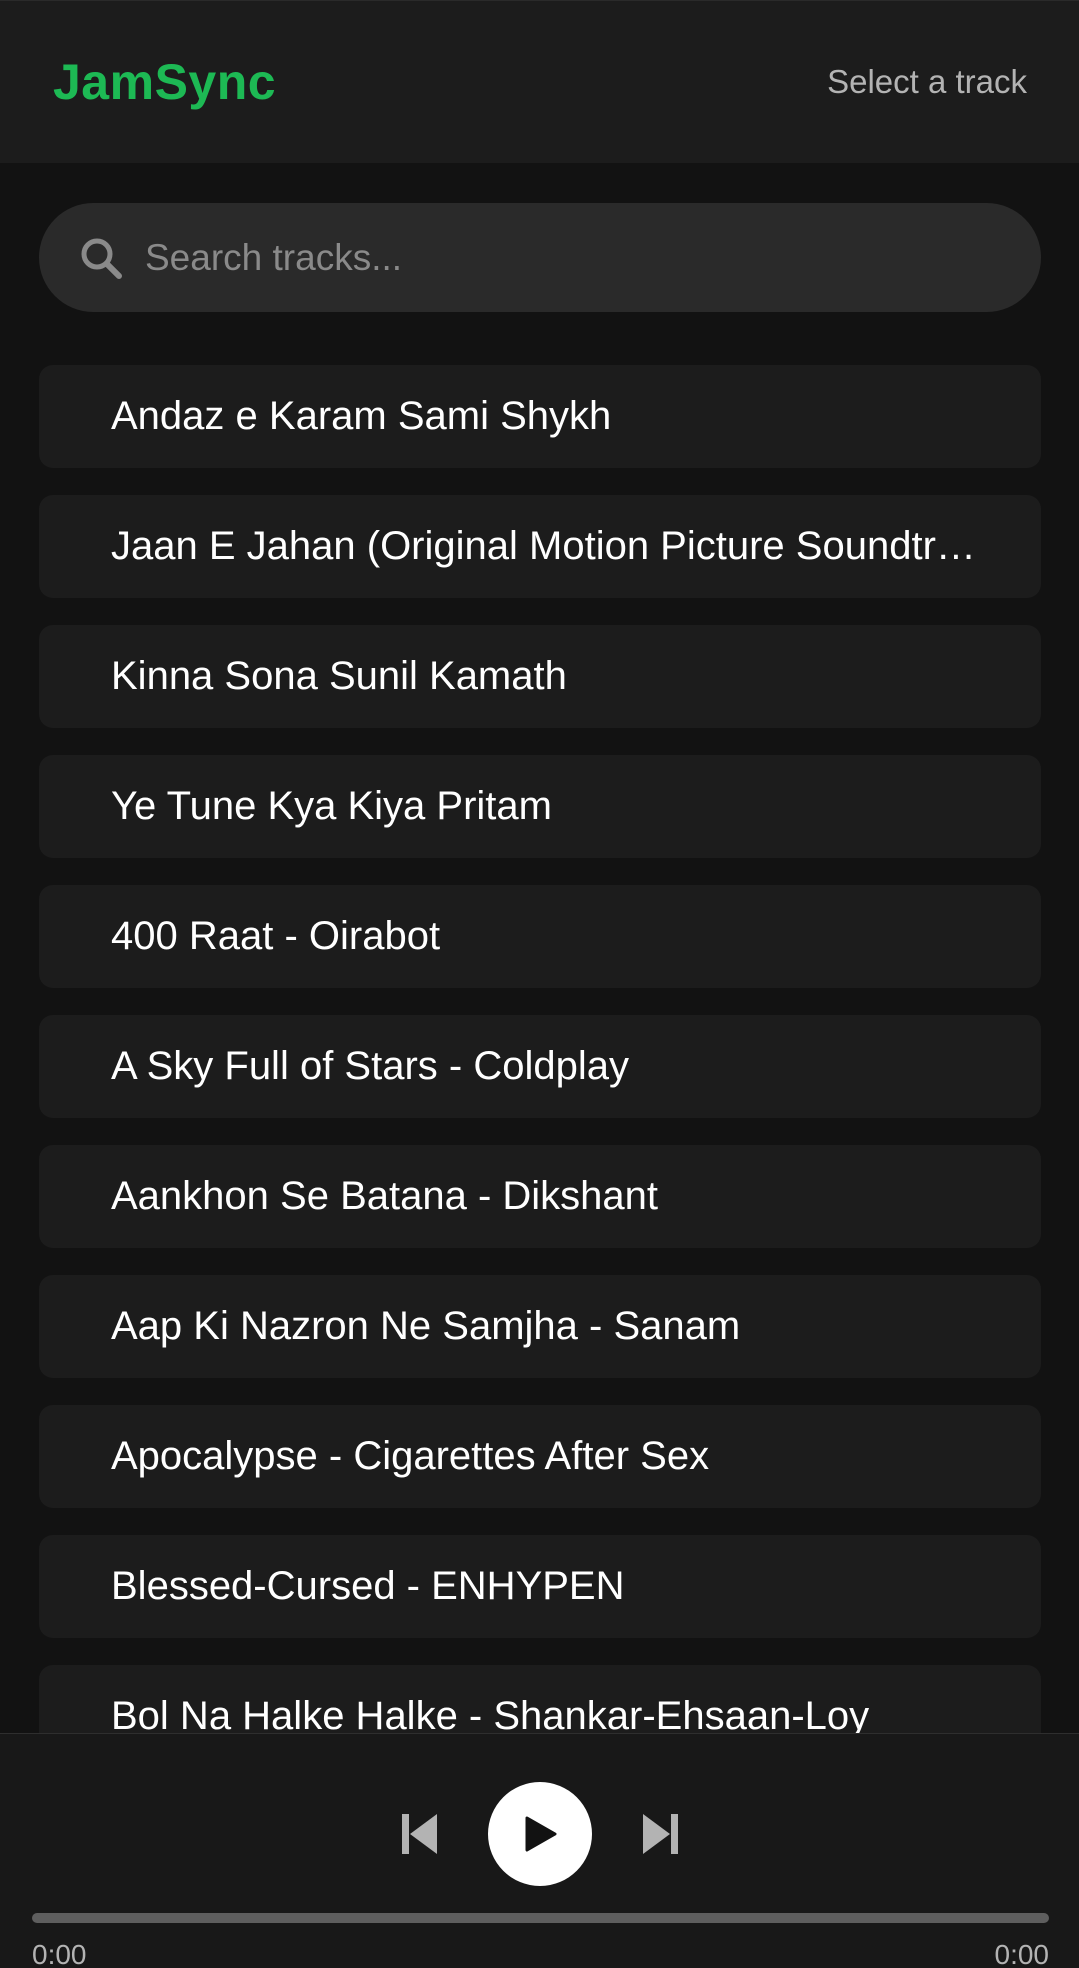 The height and width of the screenshot is (1968, 1079). What do you see at coordinates (59, 1953) in the screenshot?
I see `current-time: 0:00` at bounding box center [59, 1953].